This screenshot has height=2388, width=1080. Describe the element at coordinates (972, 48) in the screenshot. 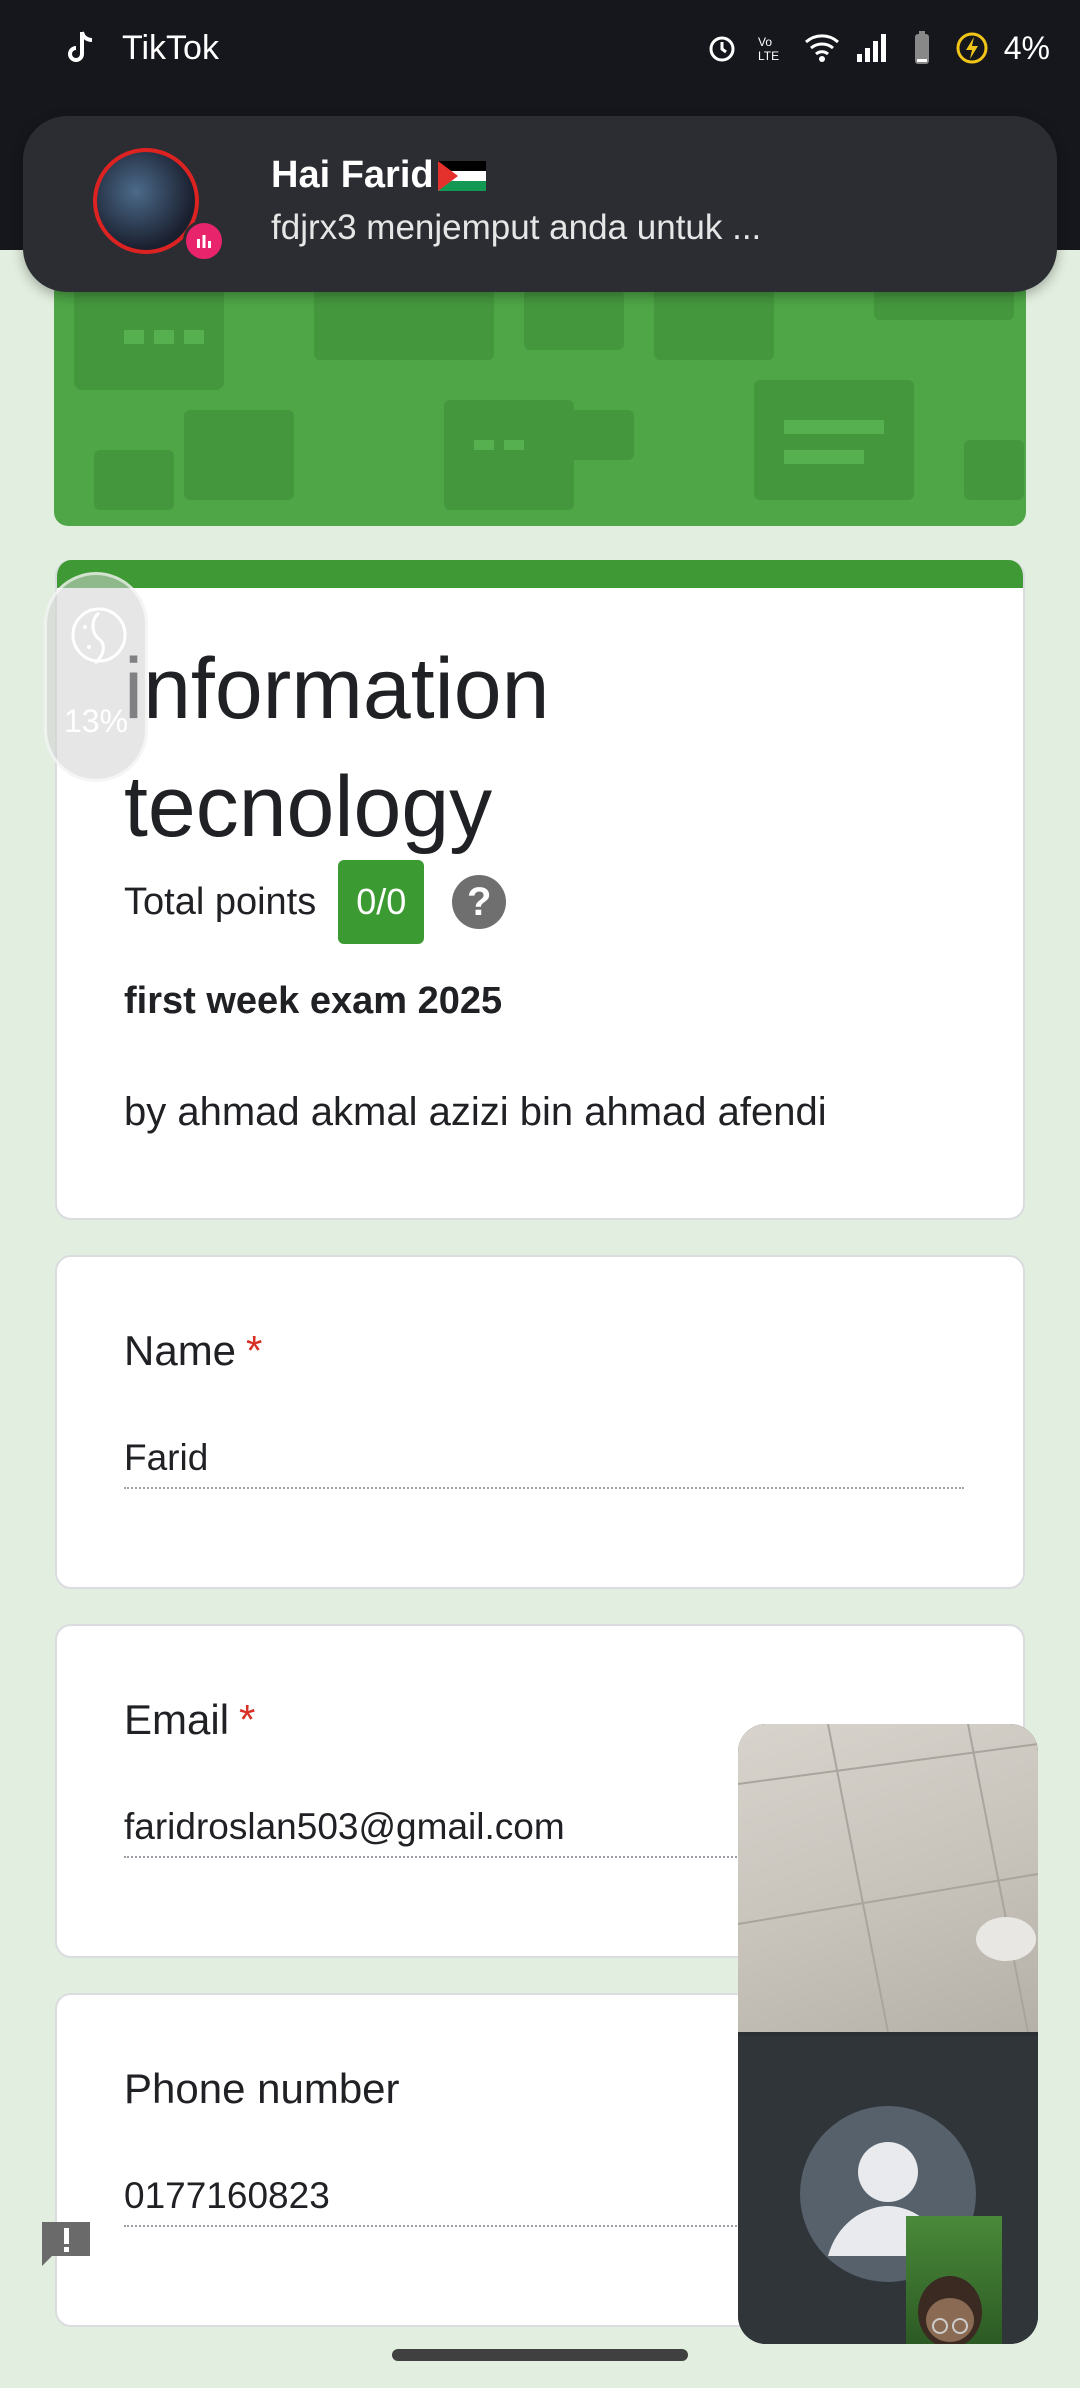

I see `charging-icon` at that location.